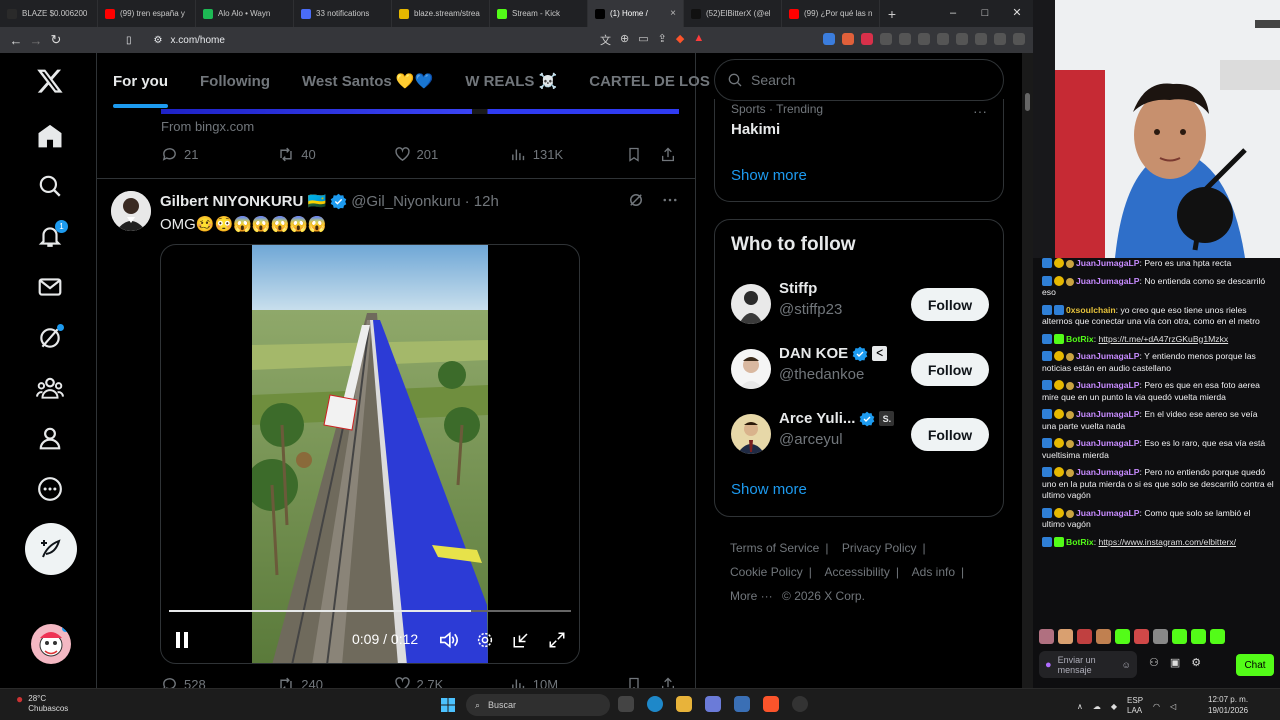  I want to click on menu-icon, so click(1019, 39).